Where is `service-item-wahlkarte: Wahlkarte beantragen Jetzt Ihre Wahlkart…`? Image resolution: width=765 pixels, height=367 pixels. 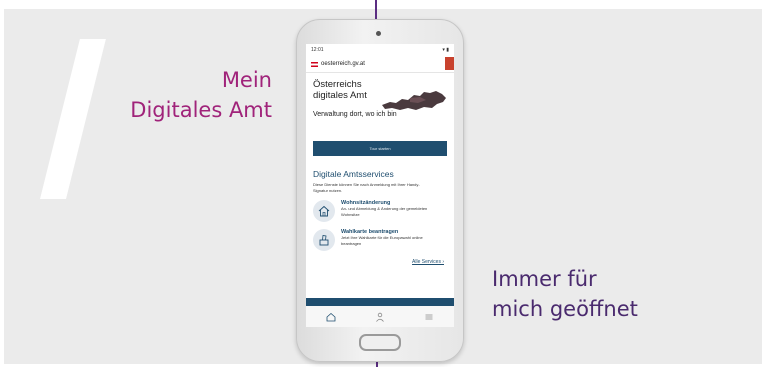
service-item-wahlkarte: Wahlkarte beantragen Jetzt Ihre Wahlkart… is located at coordinates (380, 240).